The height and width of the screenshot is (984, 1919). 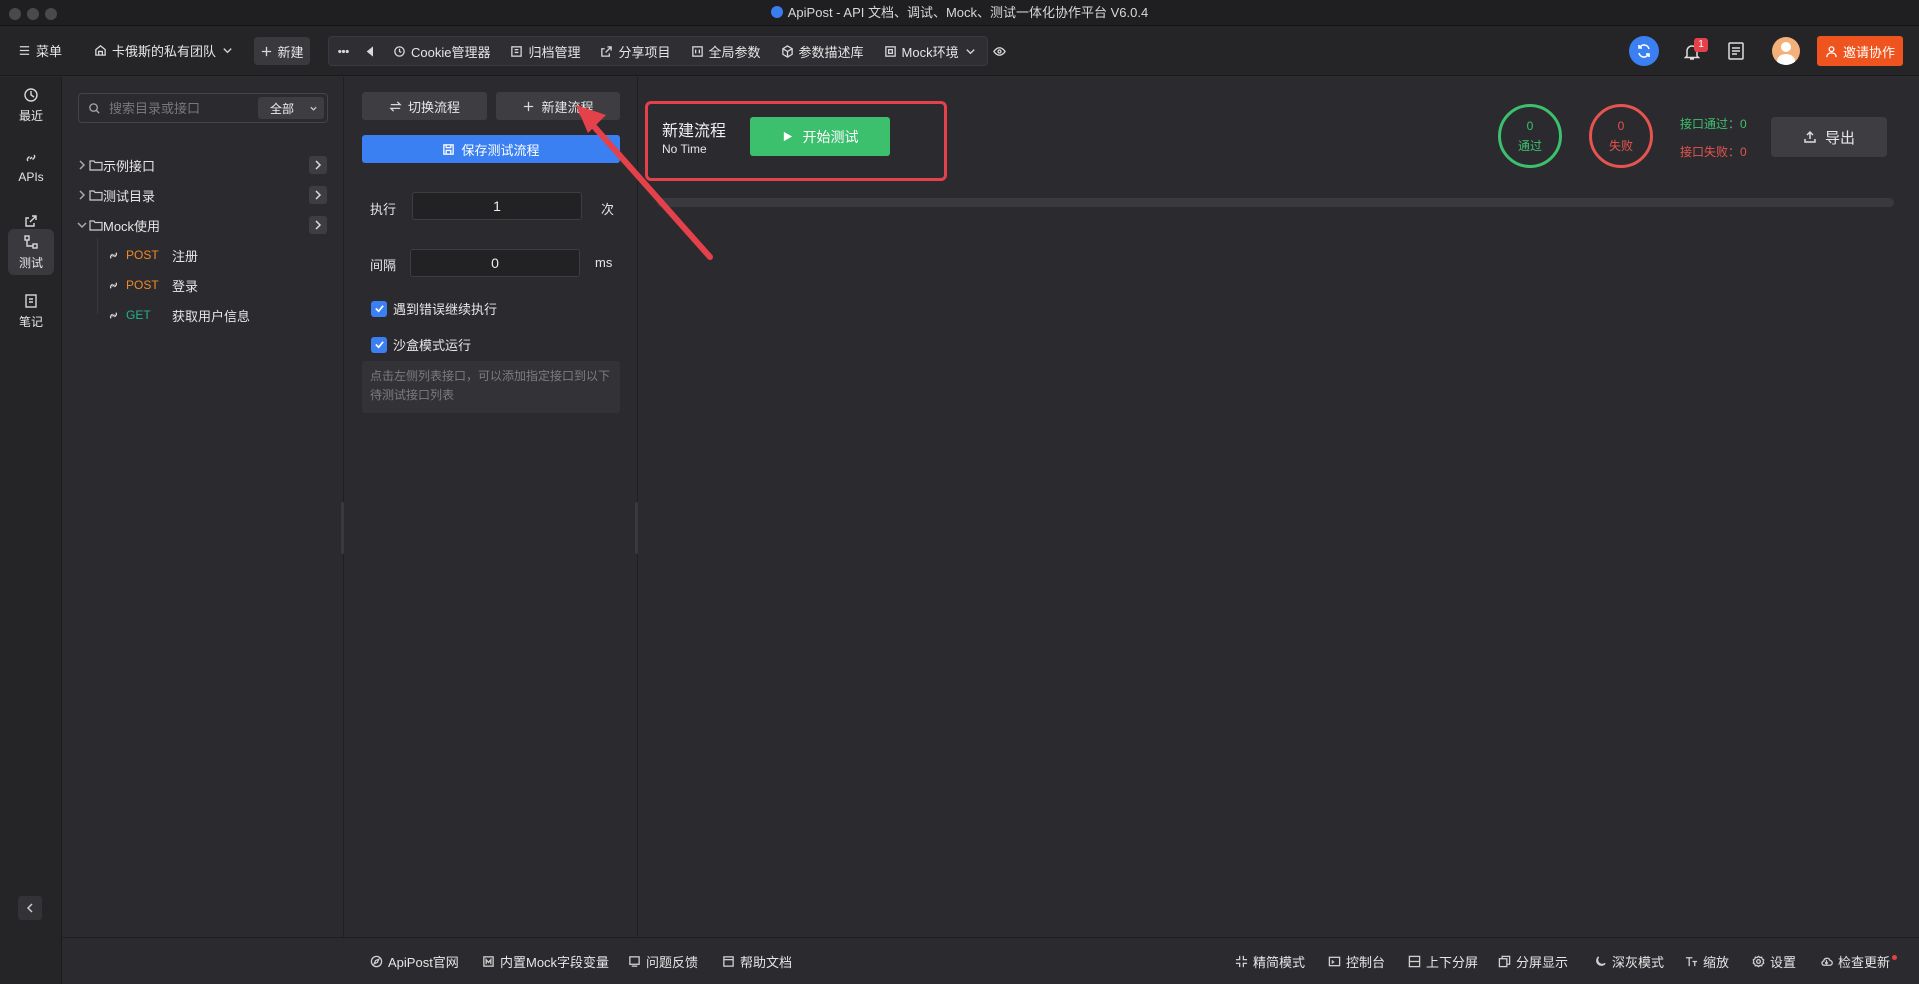 What do you see at coordinates (414, 961) in the screenshot?
I see `status-official-site: ApiPost官网` at bounding box center [414, 961].